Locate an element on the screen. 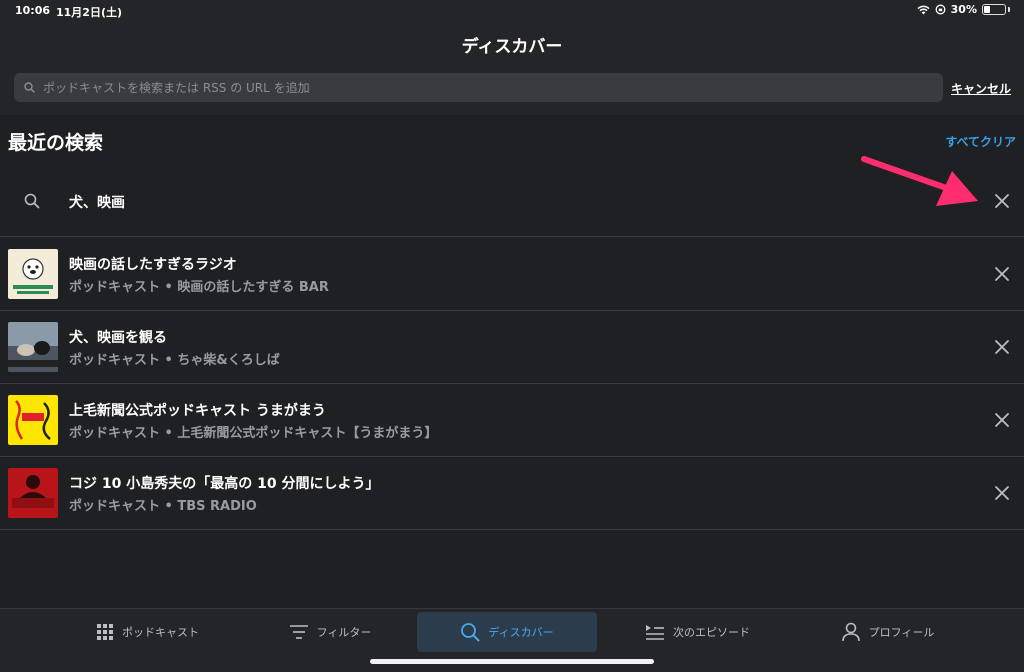  tab-label: プロフィール is located at coordinates (901, 632).